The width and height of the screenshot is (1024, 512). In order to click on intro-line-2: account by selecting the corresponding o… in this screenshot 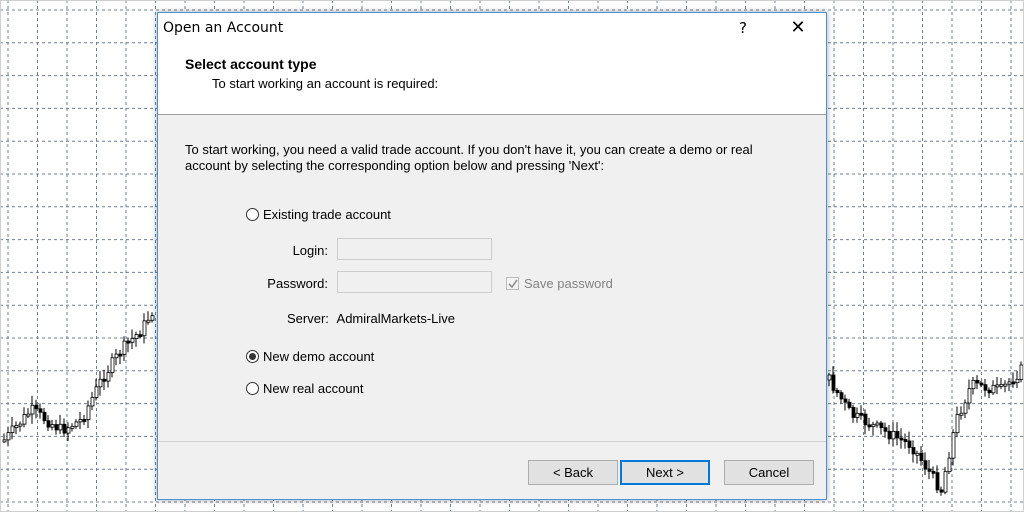, I will do `click(395, 165)`.